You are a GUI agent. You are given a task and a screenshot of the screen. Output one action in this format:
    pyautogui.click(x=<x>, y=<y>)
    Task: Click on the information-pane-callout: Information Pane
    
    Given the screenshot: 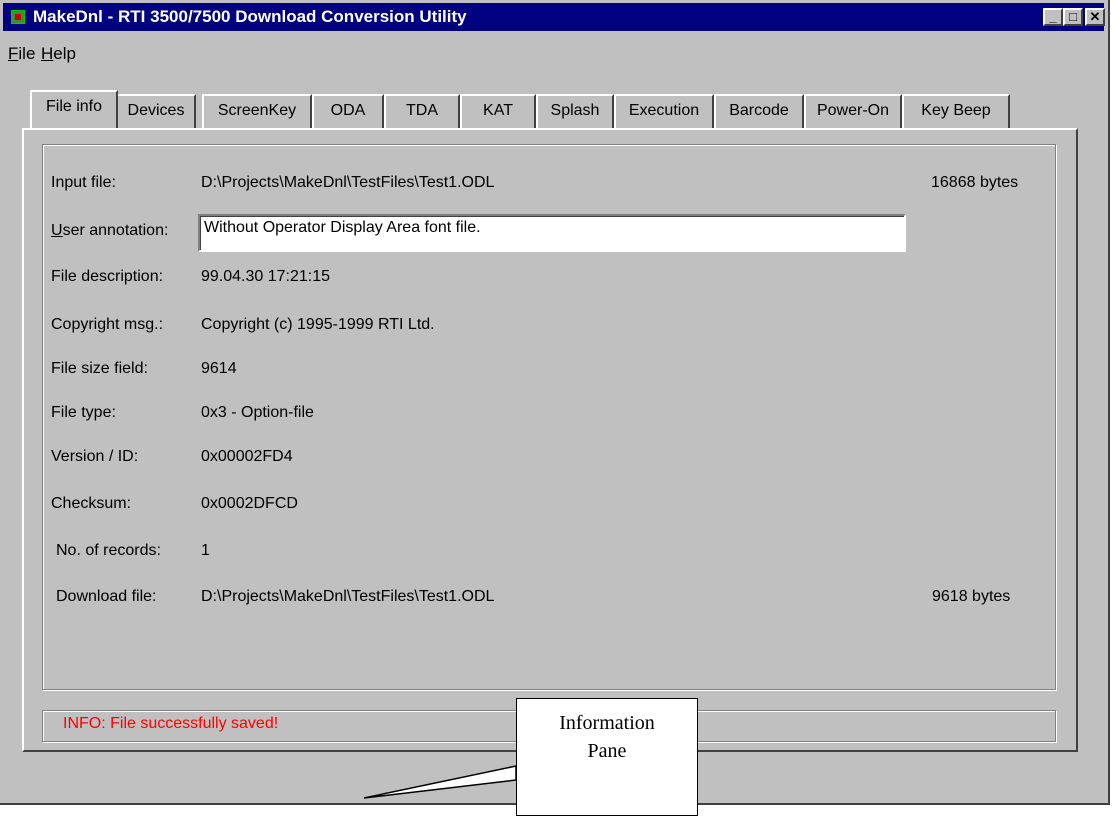 What is the action you would take?
    pyautogui.click(x=607, y=757)
    